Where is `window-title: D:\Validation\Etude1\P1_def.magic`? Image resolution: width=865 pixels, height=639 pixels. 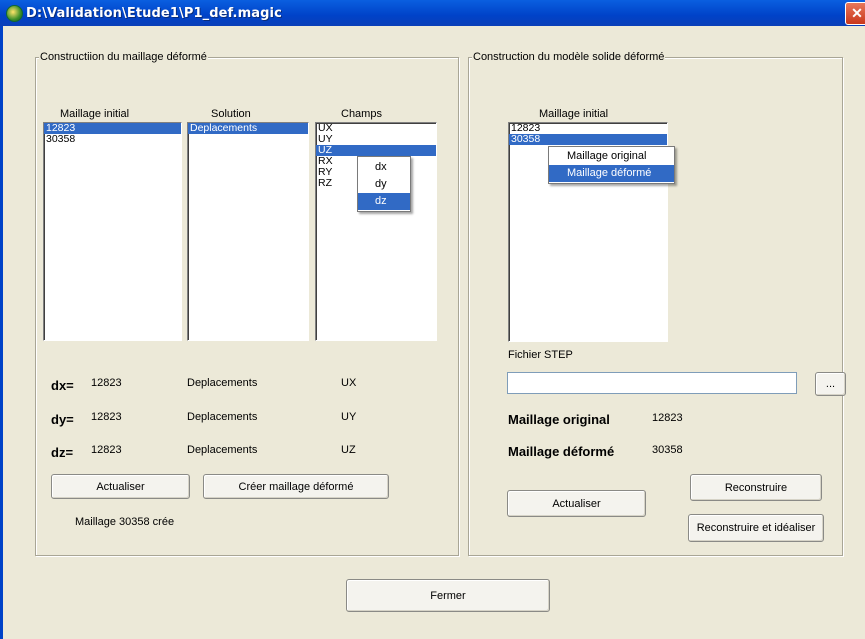 window-title: D:\Validation\Etude1\P1_def.magic is located at coordinates (154, 13).